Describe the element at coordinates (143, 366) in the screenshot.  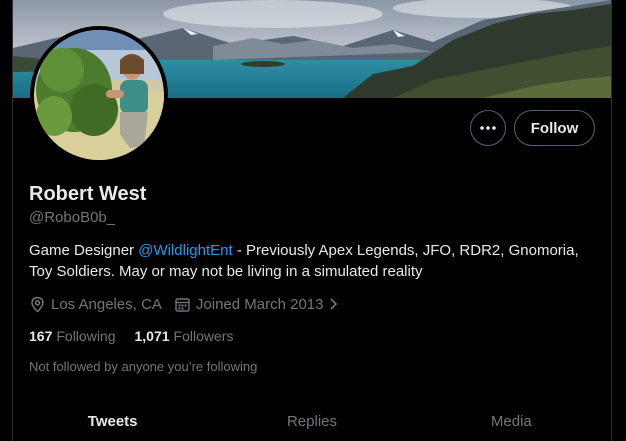
I see `not-followed-notice: Not followed by anyone you’re following` at that location.